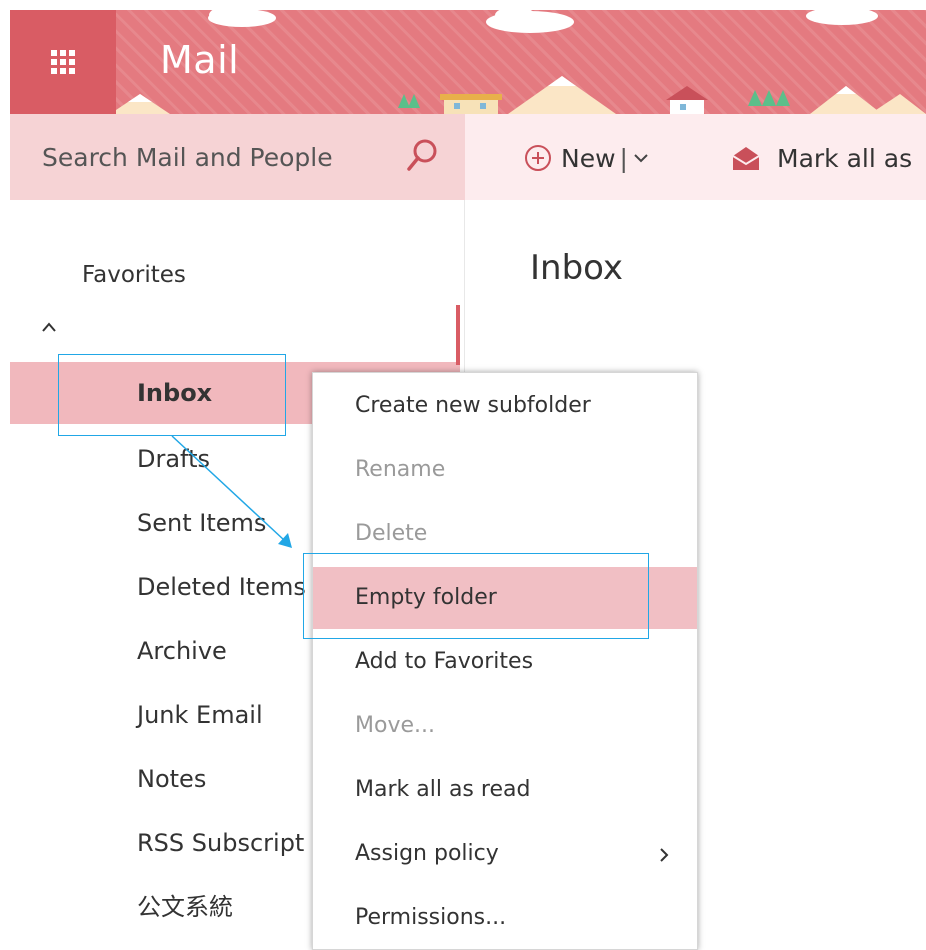  I want to click on envelope-open-icon, so click(746, 158).